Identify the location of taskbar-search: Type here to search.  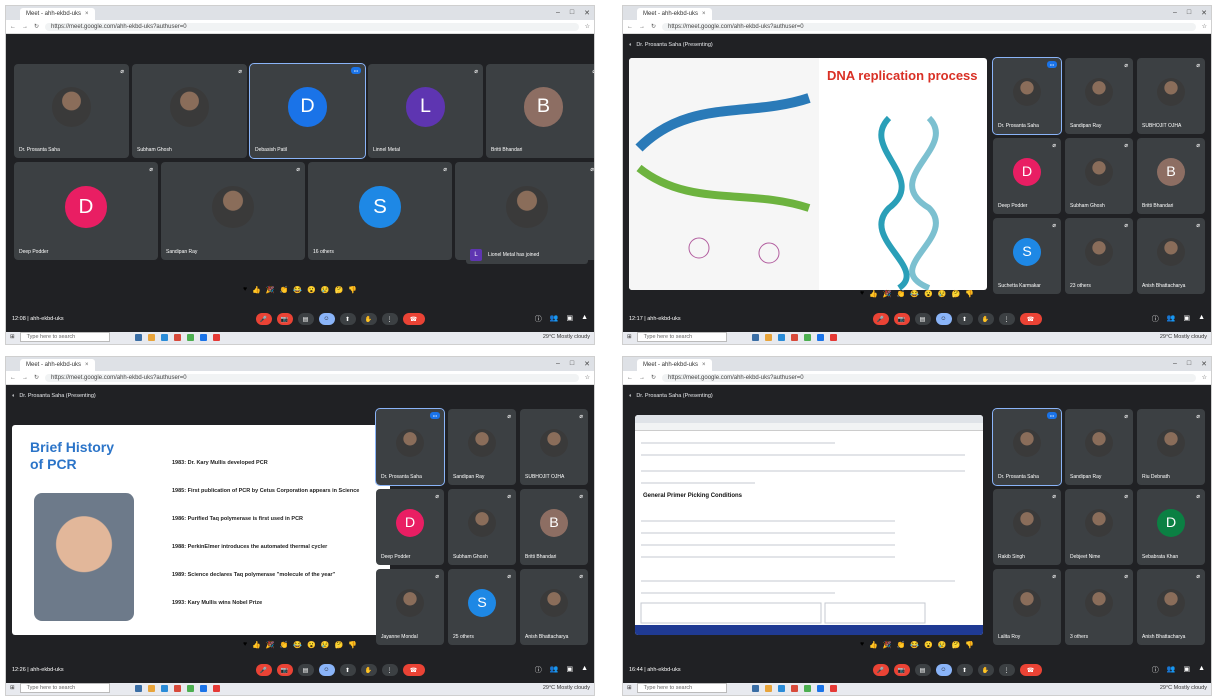
(681, 688).